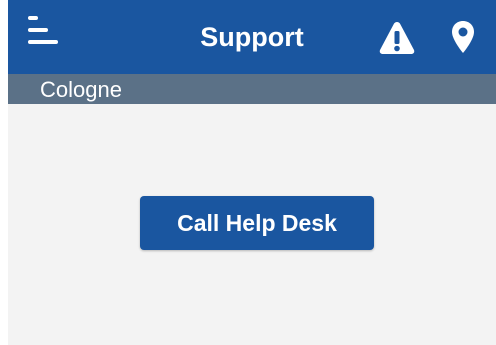 This screenshot has height=345, width=496. I want to click on alert-button, so click(397, 38).